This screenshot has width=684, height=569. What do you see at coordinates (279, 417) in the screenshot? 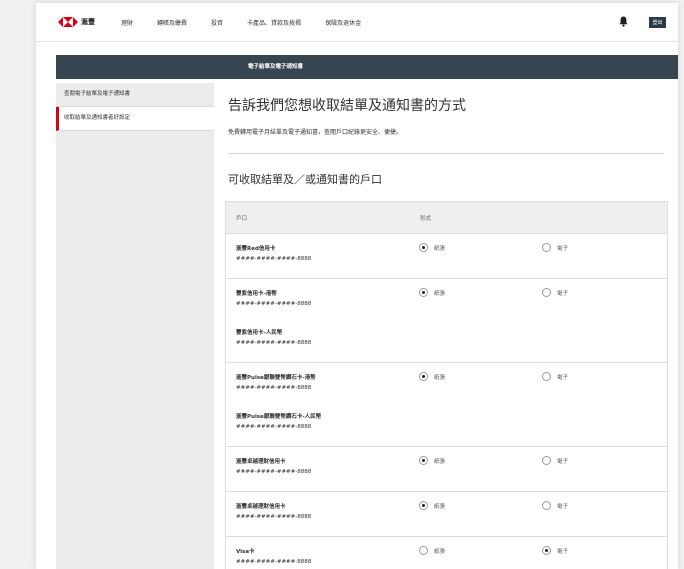
I see `account-name: 滙豐Pulse銀聯雙幣鑽石卡-人民幣` at bounding box center [279, 417].